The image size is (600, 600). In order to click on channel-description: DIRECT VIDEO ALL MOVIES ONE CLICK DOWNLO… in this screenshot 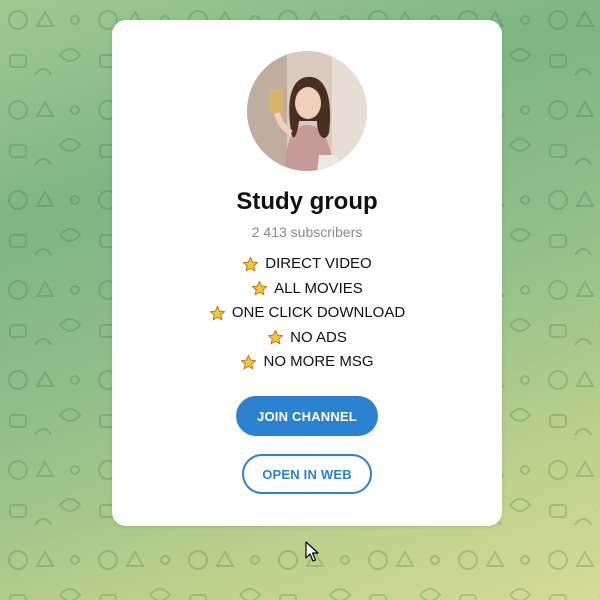, I will do `click(307, 313)`.